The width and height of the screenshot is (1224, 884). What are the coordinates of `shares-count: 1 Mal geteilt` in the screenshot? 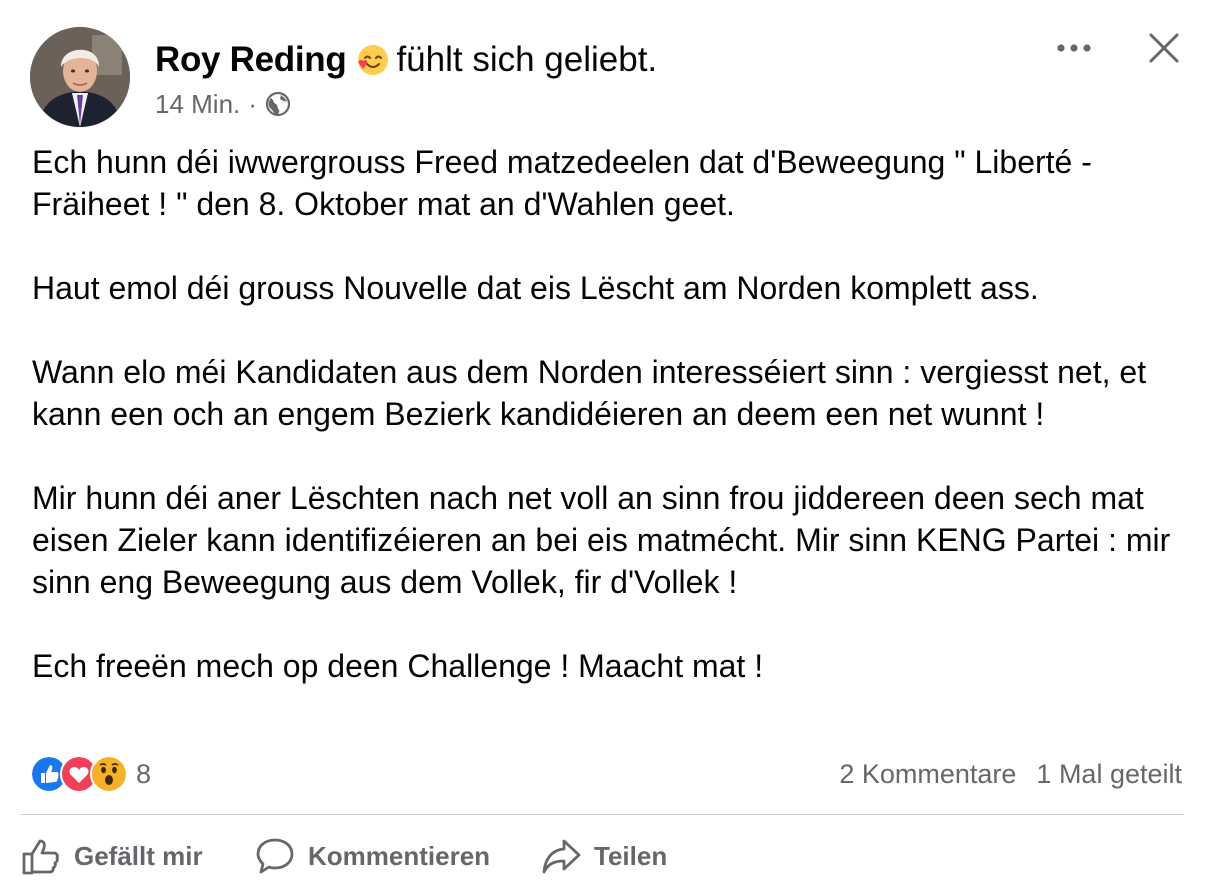 It's located at (1109, 774).